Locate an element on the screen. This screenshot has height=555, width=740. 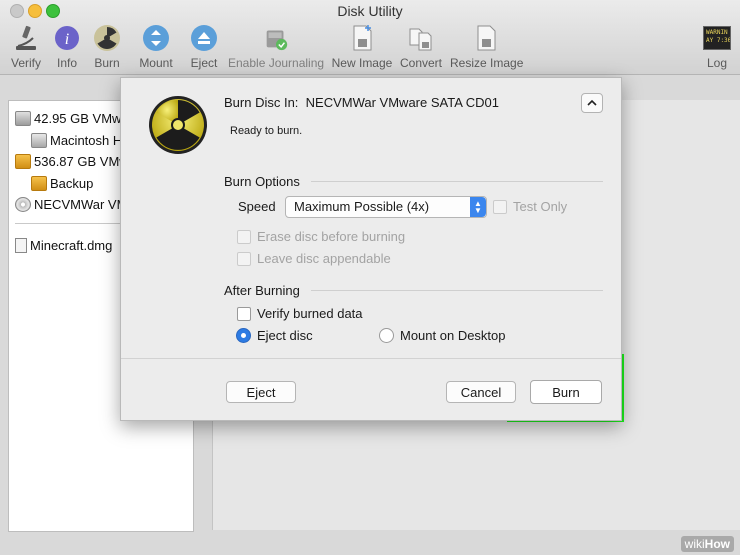
log-button: WARNIN AY 7:36 Log is located at coordinates (717, 47).